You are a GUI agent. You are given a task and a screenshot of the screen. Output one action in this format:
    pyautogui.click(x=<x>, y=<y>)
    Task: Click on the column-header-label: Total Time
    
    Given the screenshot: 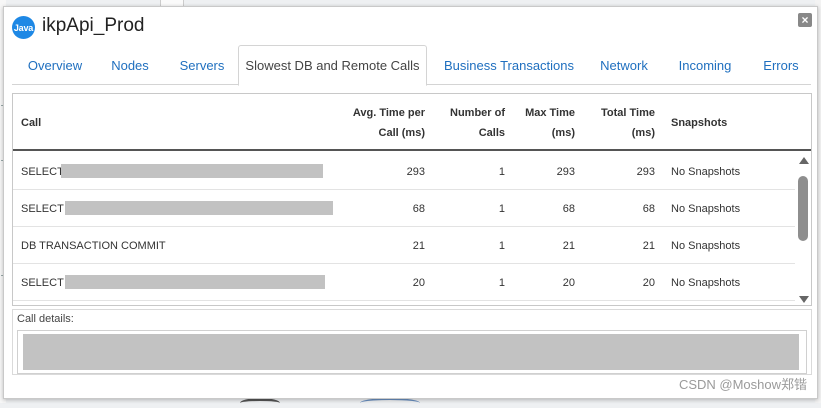 What is the action you would take?
    pyautogui.click(x=628, y=112)
    